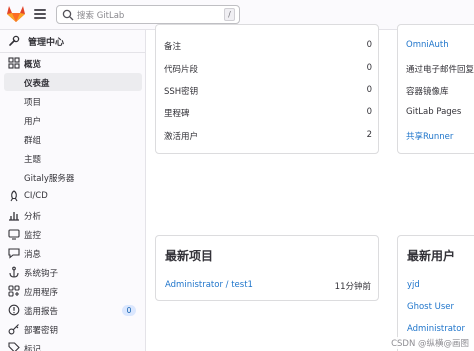 Image resolution: width=474 pixels, height=351 pixels. Describe the element at coordinates (73, 120) in the screenshot. I see `sidebar-item-users: 用户` at that location.